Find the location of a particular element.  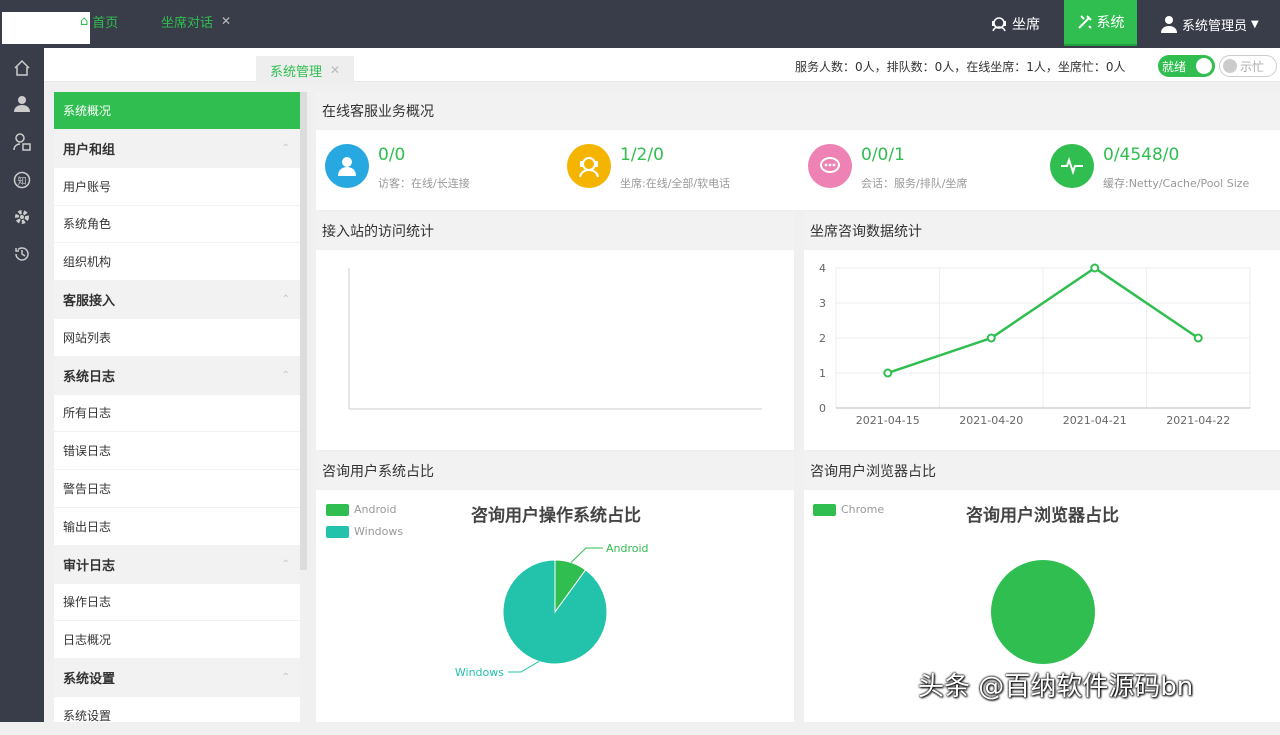

system-nav-button: 系统 is located at coordinates (1100, 23).